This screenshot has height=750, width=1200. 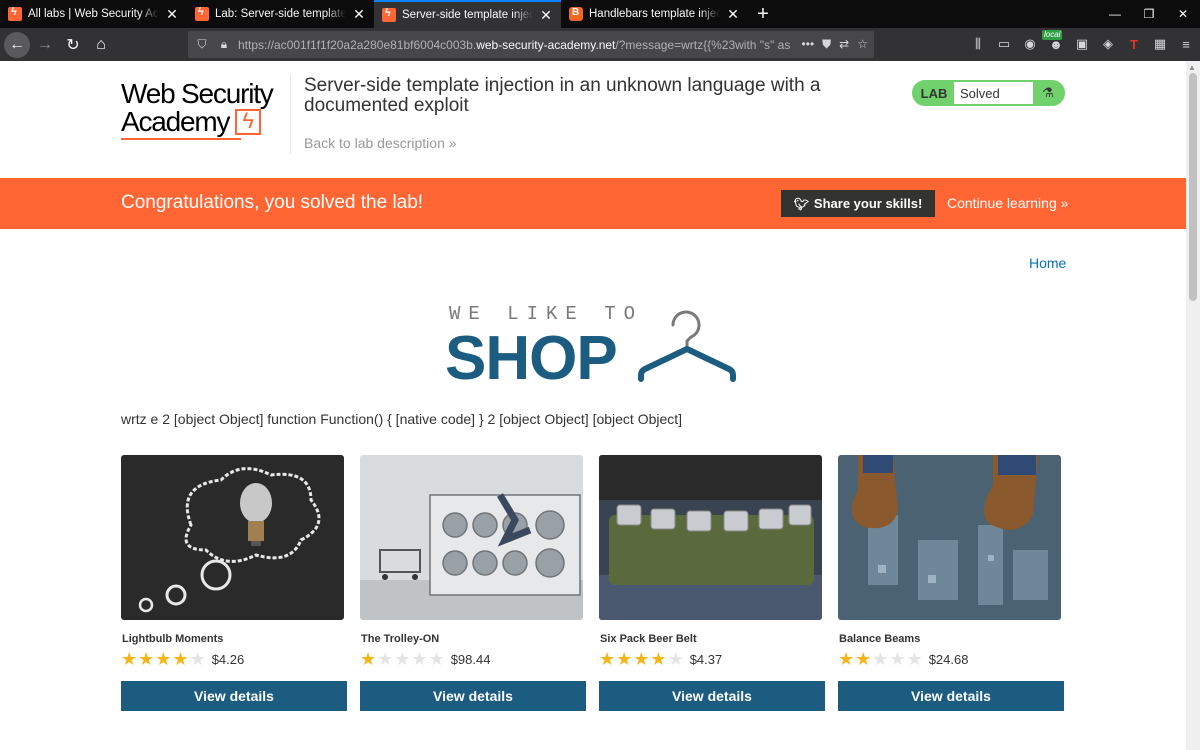 What do you see at coordinates (1030, 44) in the screenshot?
I see `account-icon: ◉` at bounding box center [1030, 44].